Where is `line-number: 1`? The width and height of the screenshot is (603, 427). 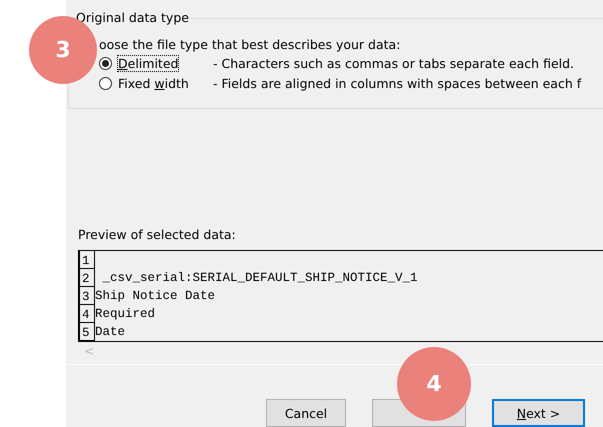
line-number: 1 is located at coordinates (87, 259).